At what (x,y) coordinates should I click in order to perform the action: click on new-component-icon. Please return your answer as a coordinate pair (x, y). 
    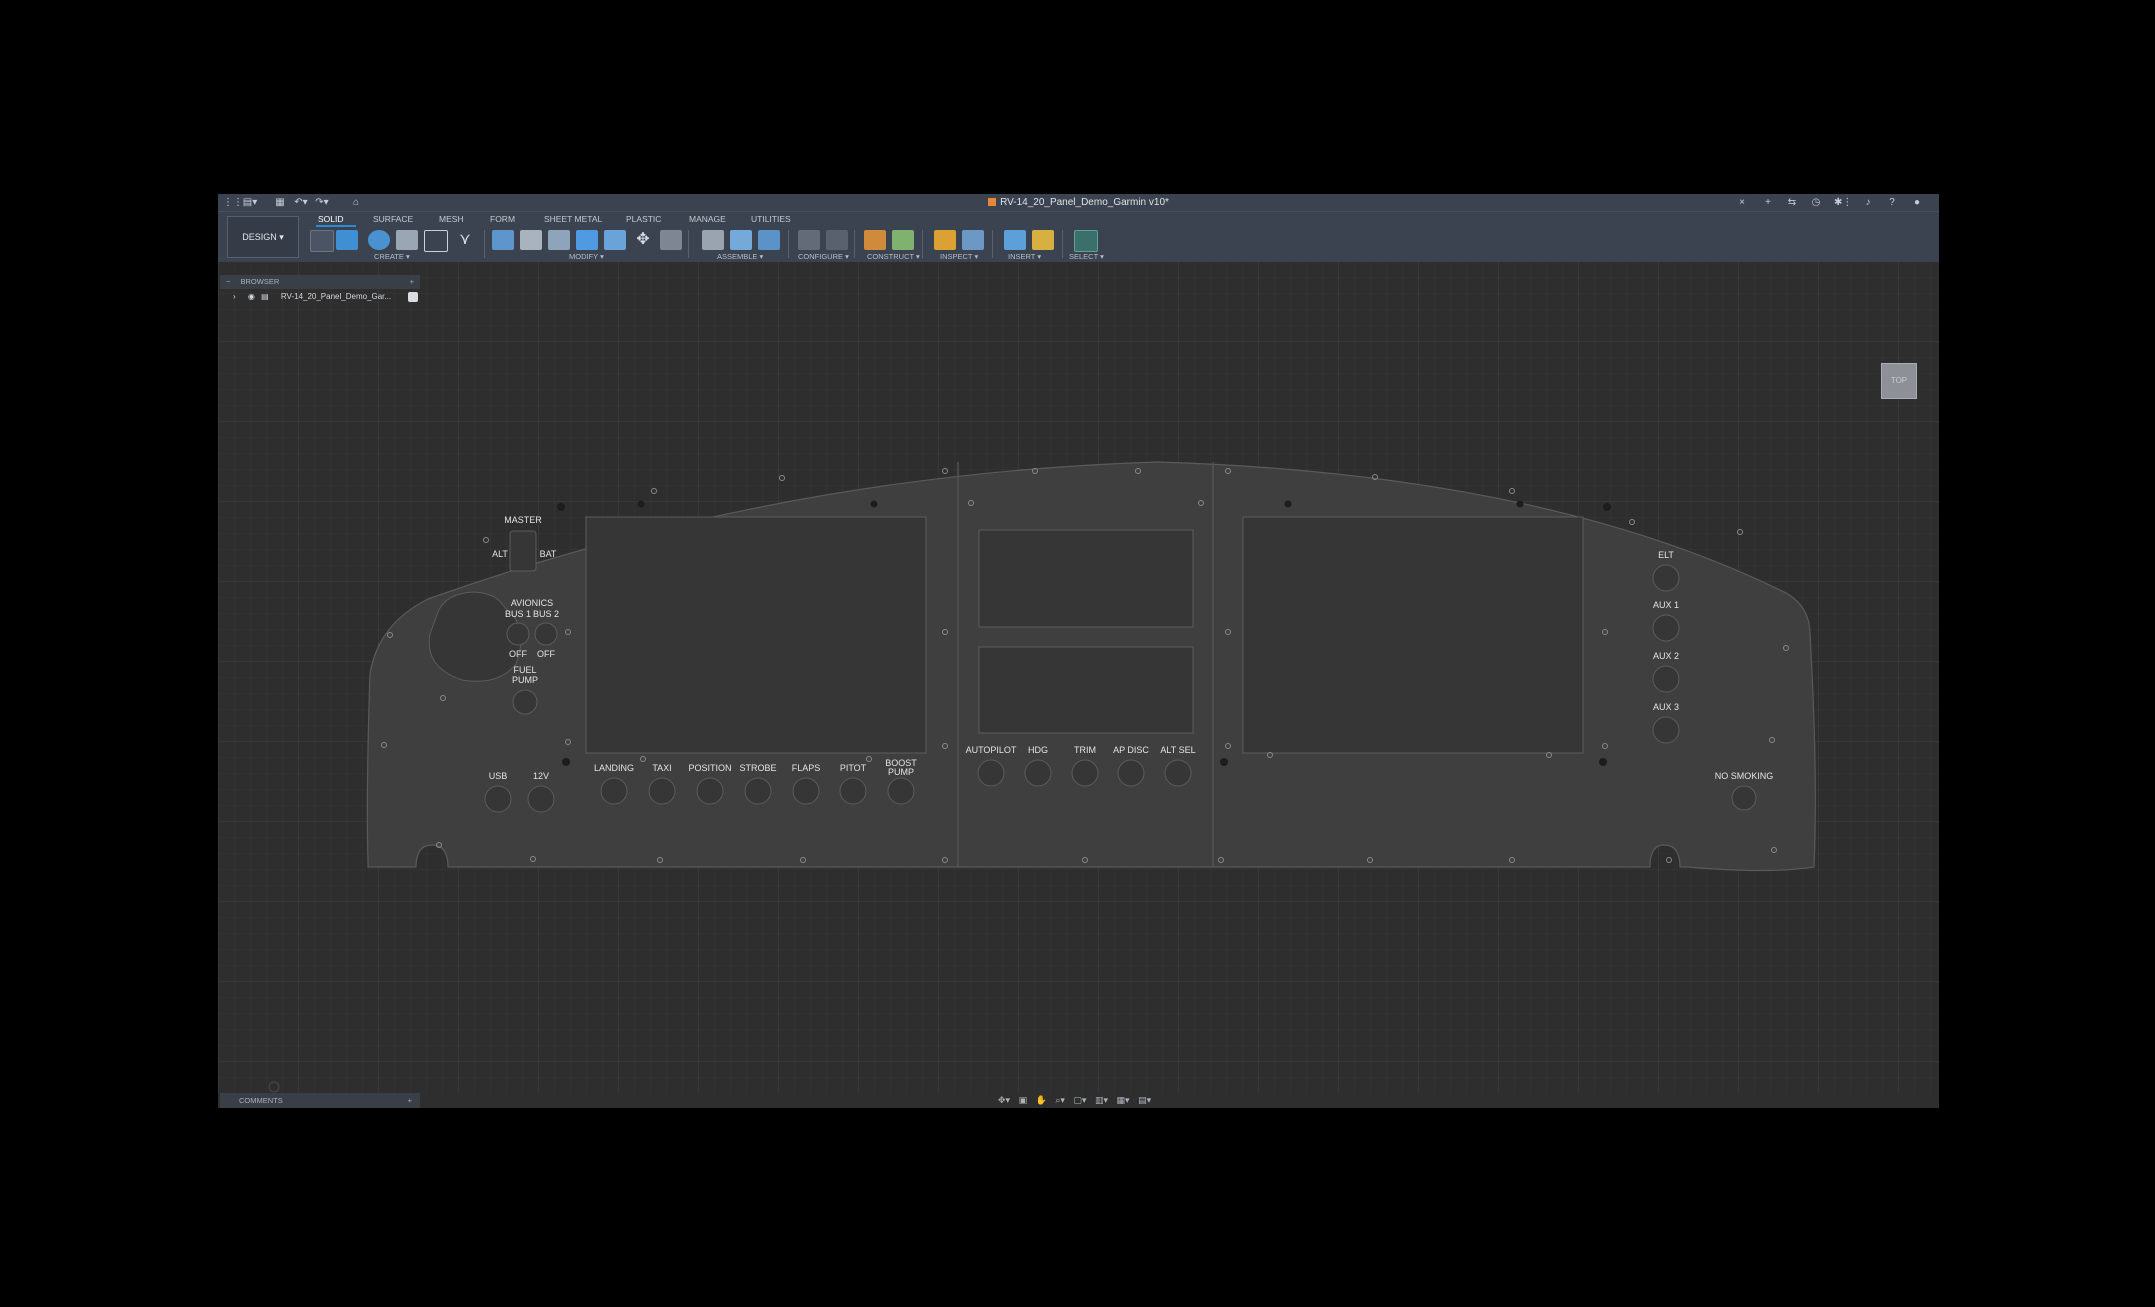
    Looking at the image, I should click on (713, 240).